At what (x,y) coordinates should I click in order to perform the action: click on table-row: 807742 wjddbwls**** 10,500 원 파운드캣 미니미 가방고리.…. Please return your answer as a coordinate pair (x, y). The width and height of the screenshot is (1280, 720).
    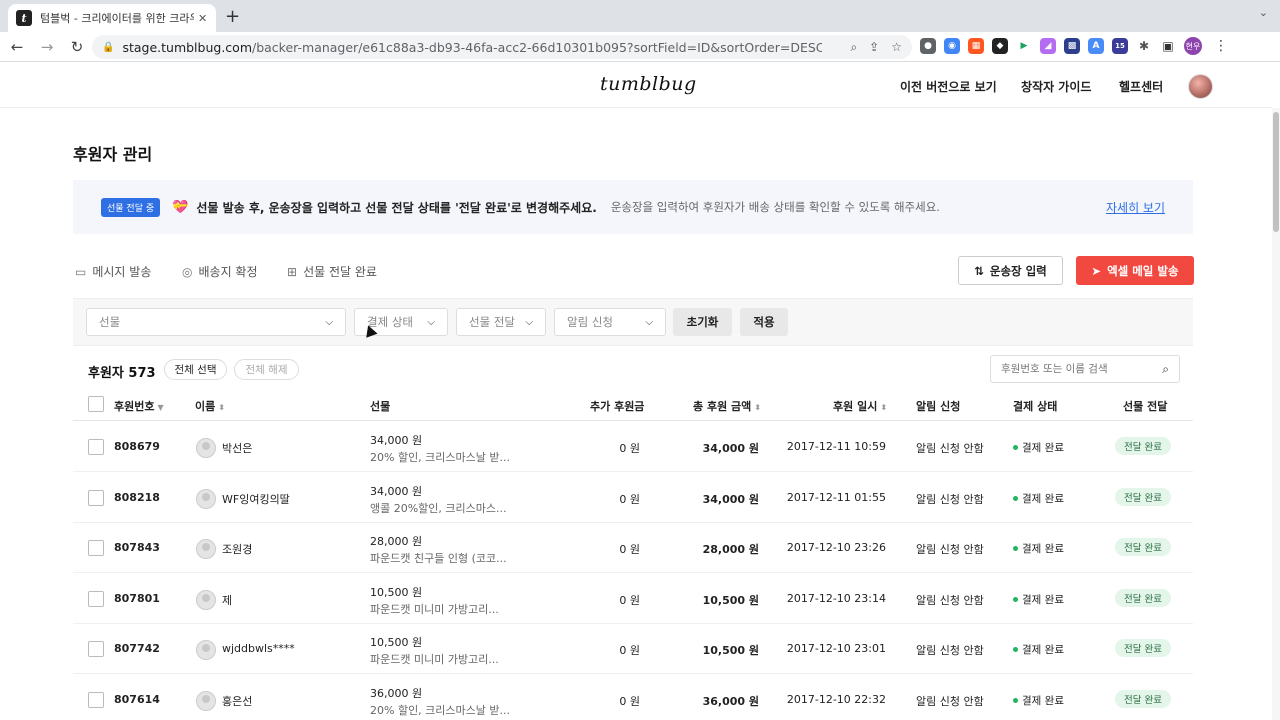
    Looking at the image, I should click on (633, 649).